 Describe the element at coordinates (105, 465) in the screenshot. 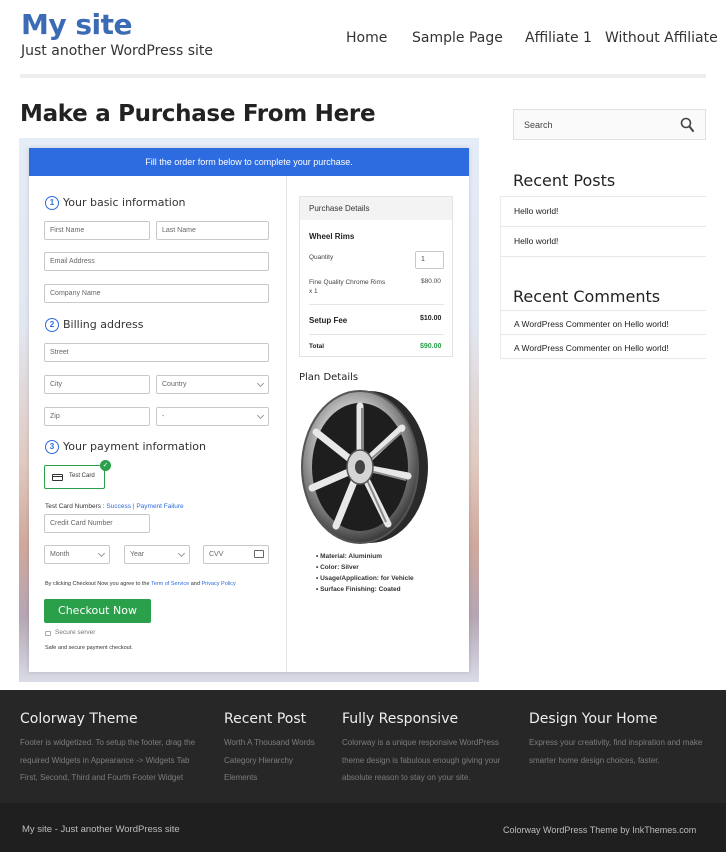

I see `checkmark-icon: ✓` at that location.